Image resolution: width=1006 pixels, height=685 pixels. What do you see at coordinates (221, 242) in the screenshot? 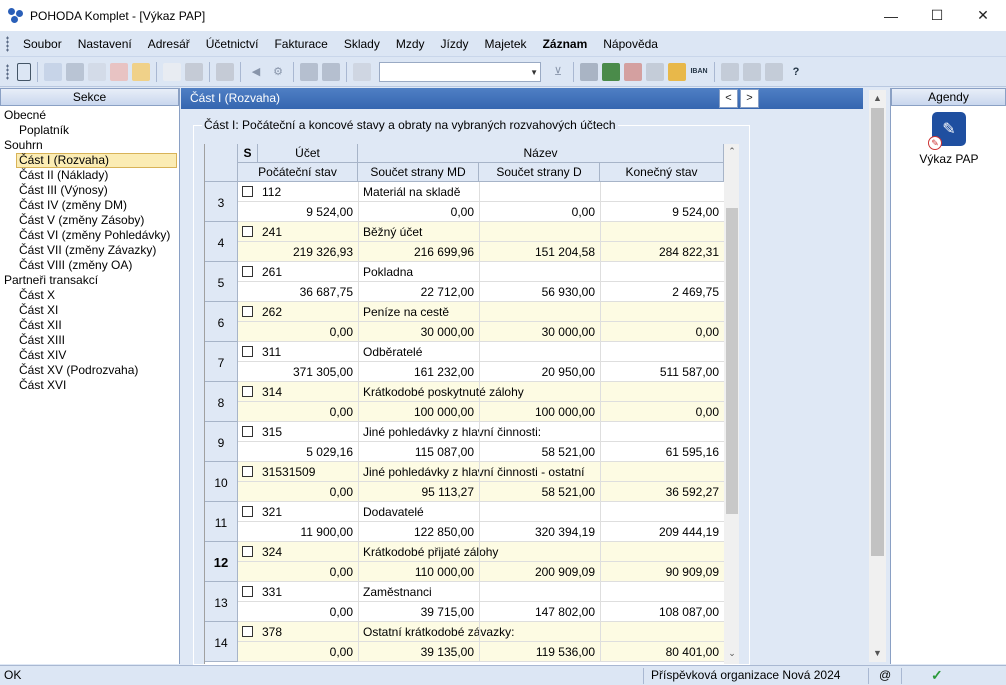
I see `row-number: 4` at bounding box center [221, 242].